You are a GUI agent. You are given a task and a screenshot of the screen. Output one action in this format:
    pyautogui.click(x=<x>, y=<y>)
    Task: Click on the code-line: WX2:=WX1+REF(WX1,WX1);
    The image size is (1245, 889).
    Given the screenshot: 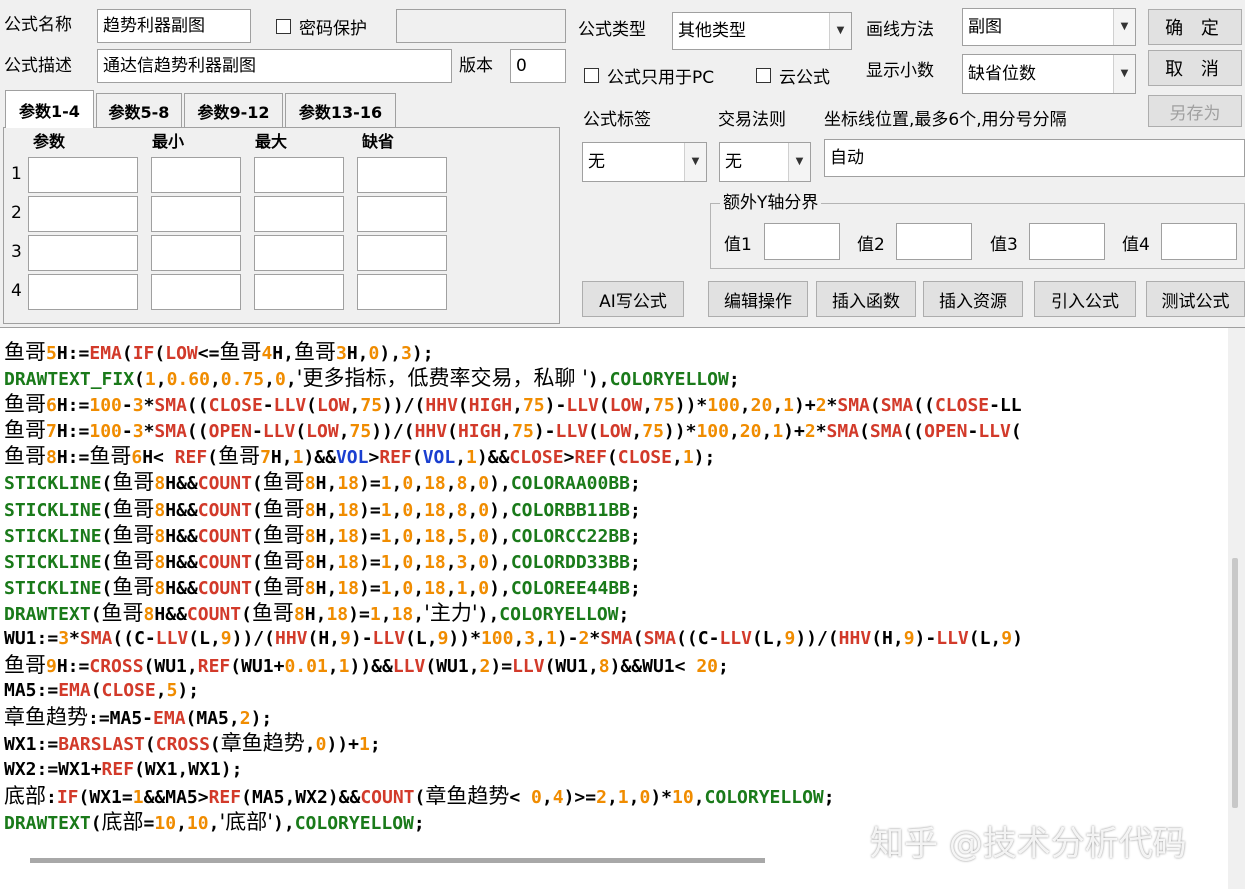 What is the action you would take?
    pyautogui.click(x=513, y=770)
    